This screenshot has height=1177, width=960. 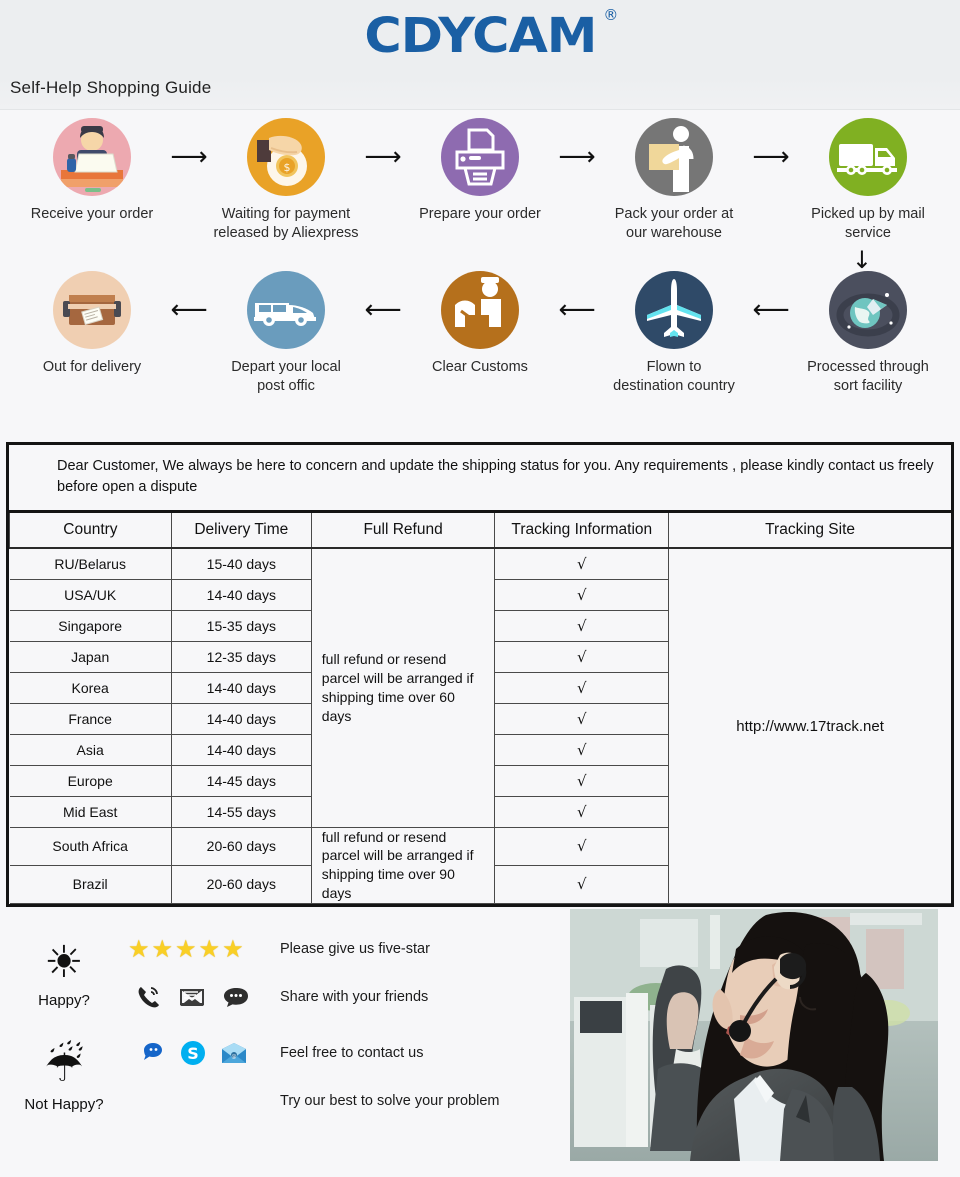 What do you see at coordinates (480, 157) in the screenshot?
I see `printer-icon` at bounding box center [480, 157].